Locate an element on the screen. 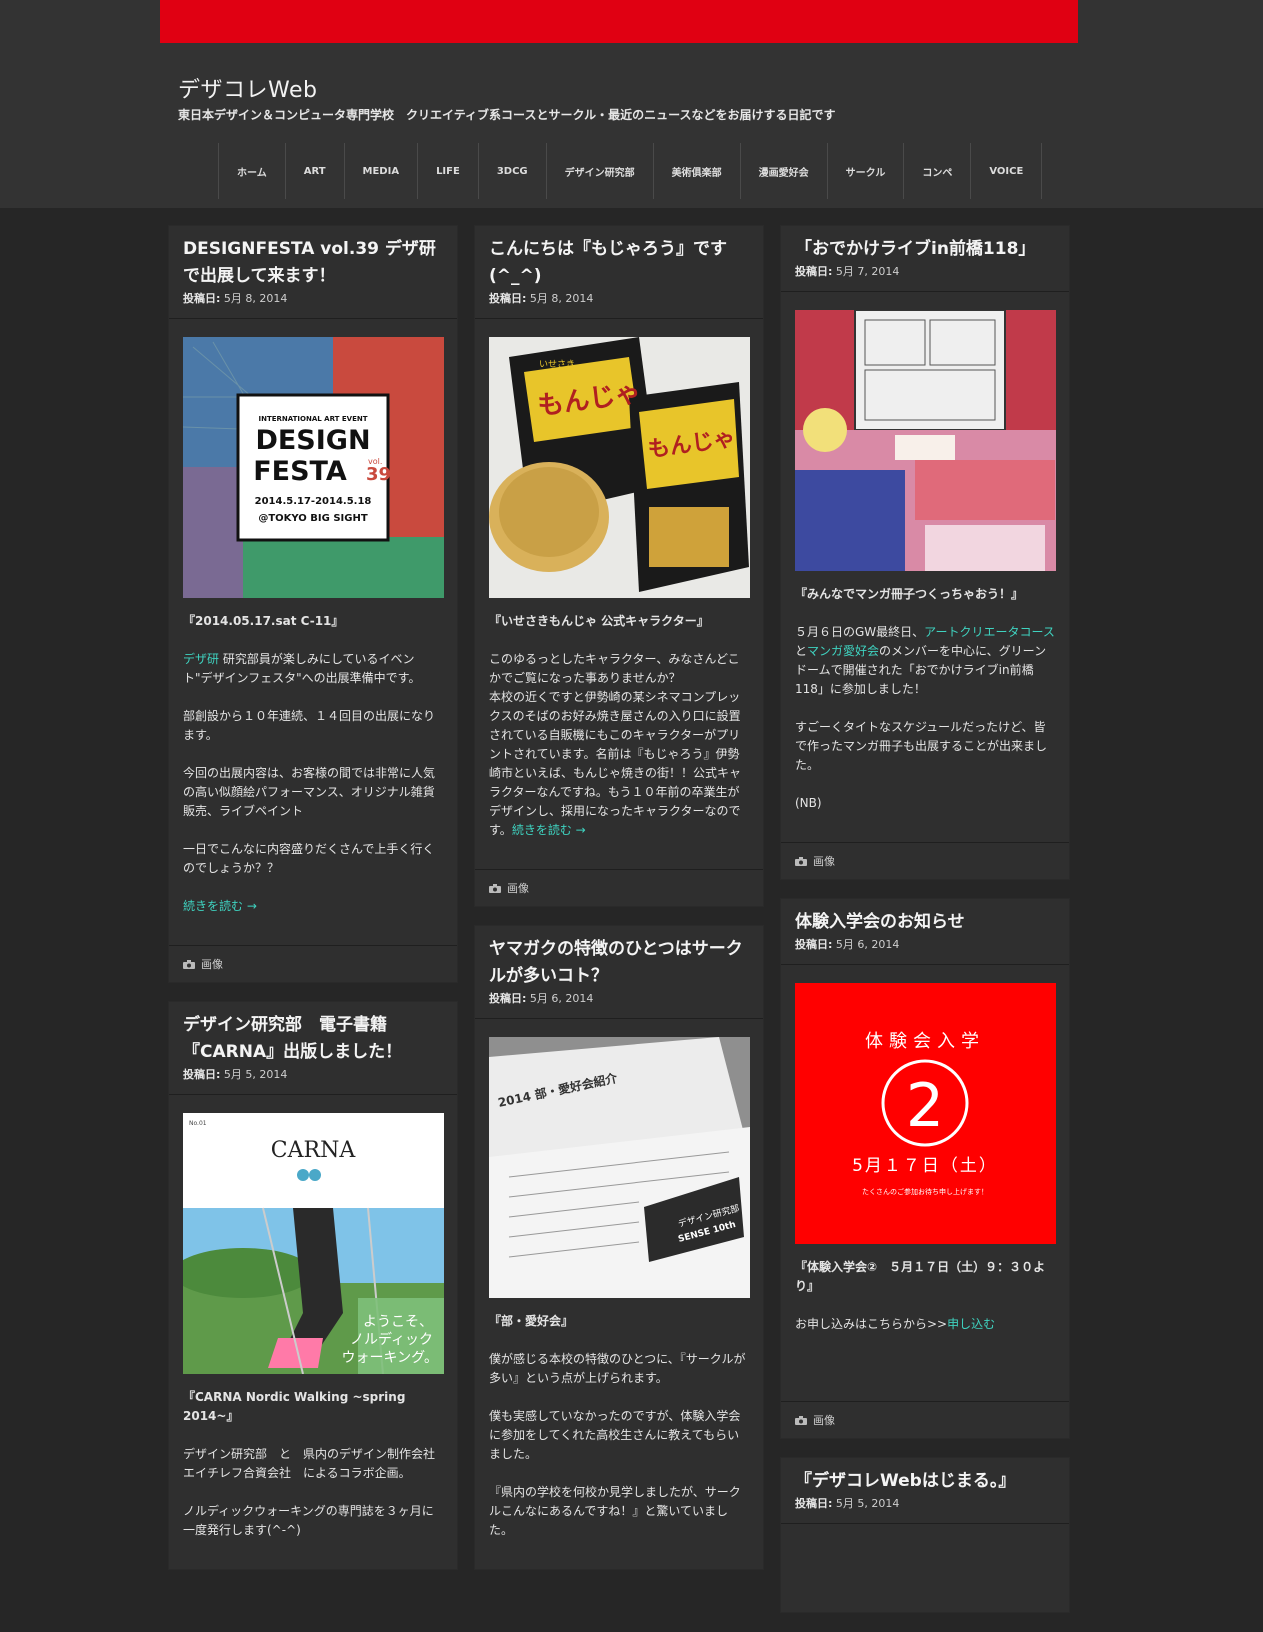 The image size is (1263, 1632). svg-text: DESIGN is located at coordinates (312, 440).